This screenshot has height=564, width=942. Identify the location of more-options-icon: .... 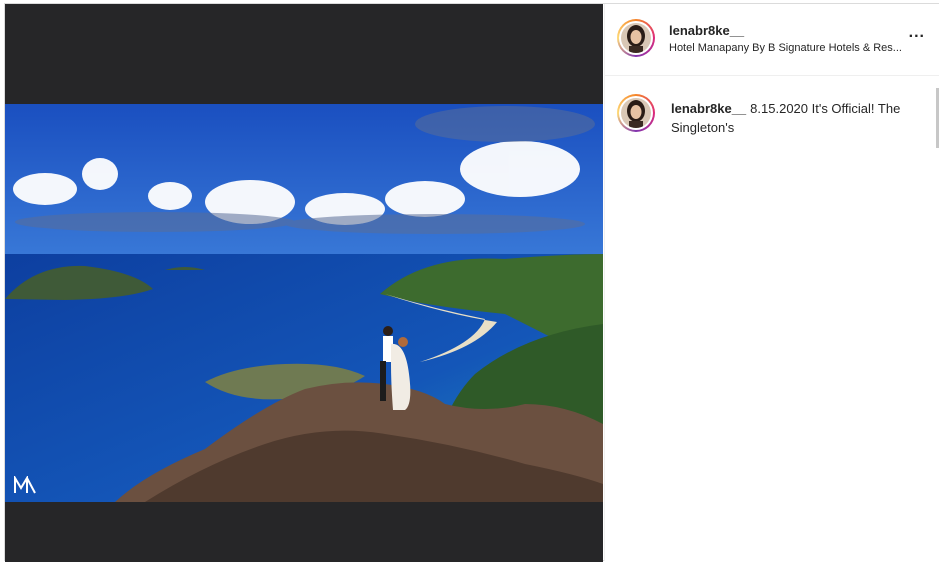
(917, 33).